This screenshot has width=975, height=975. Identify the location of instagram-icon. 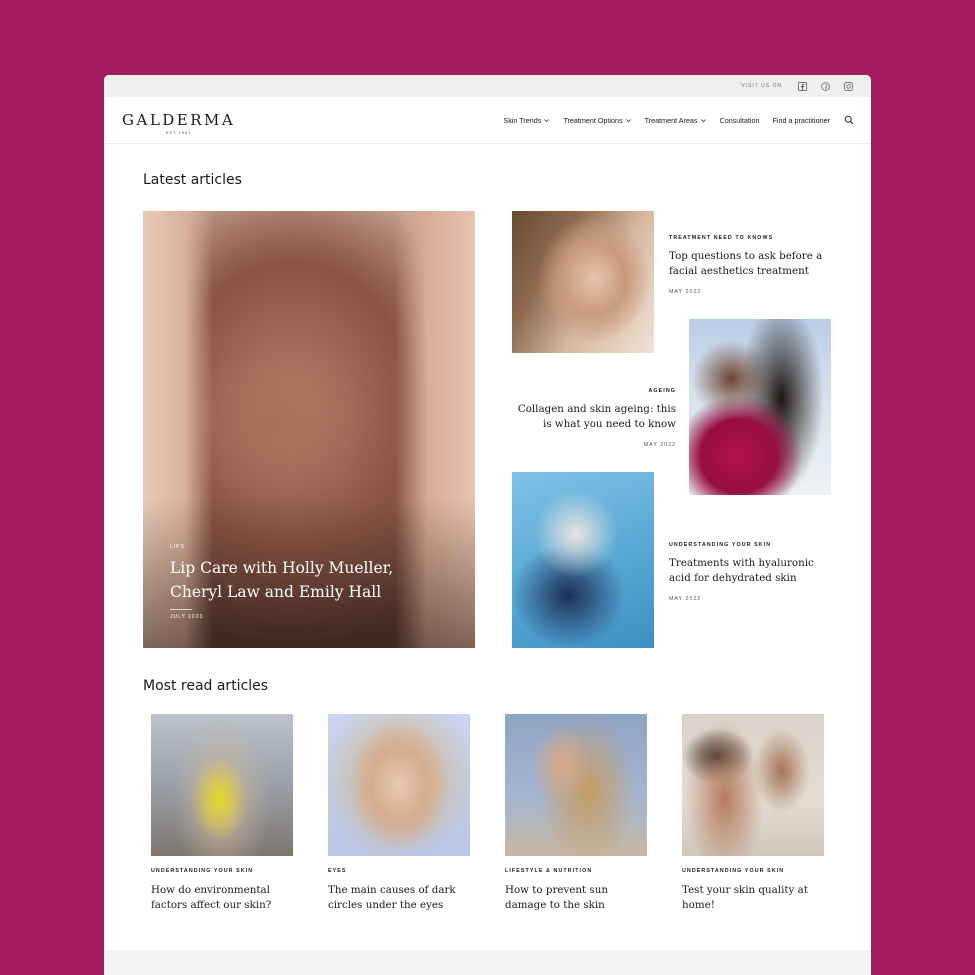
(848, 86).